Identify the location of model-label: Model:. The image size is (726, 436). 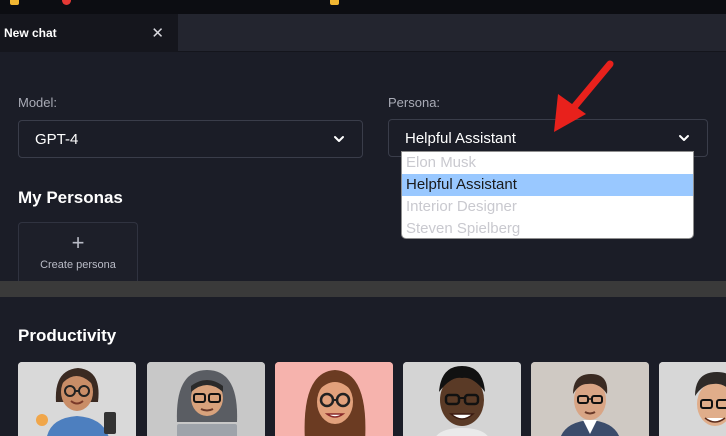
(38, 102).